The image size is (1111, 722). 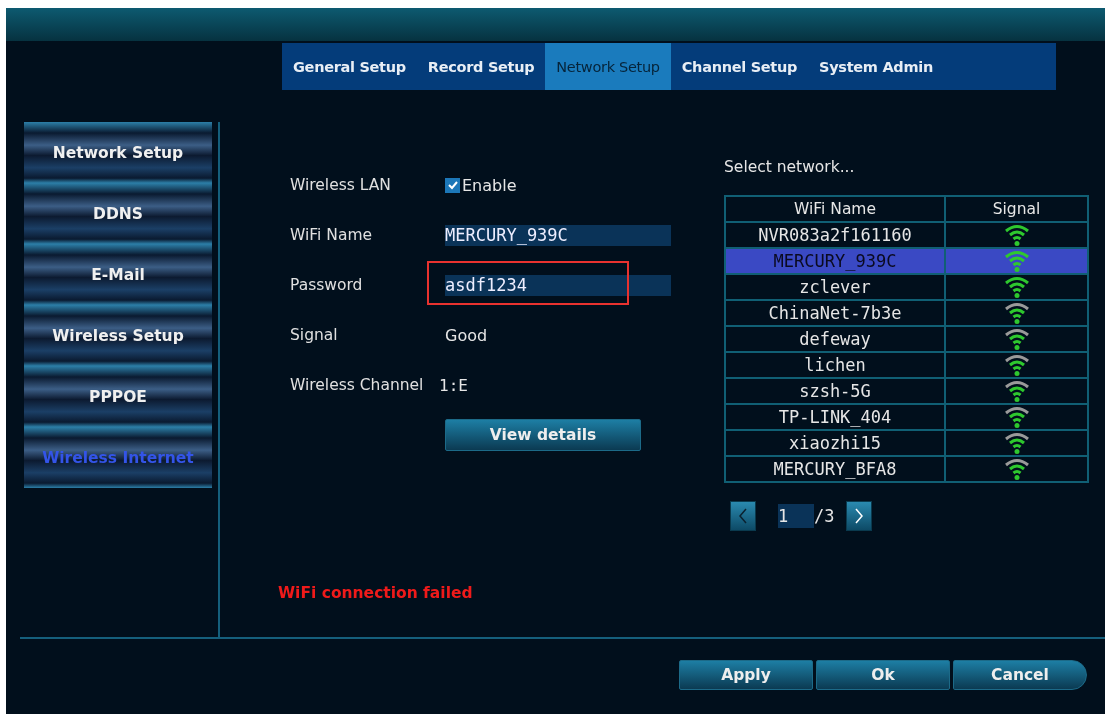 I want to click on previous-page-button, so click(x=743, y=515).